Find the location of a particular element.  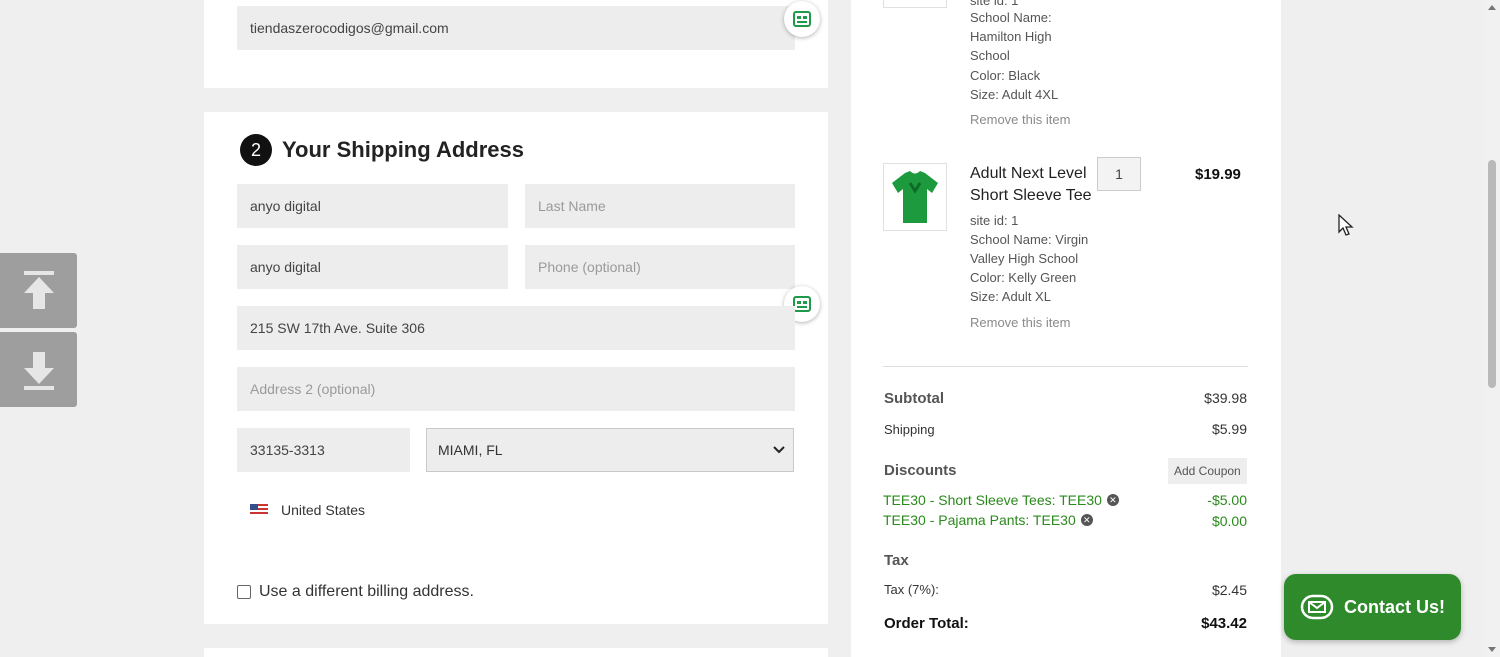

discount1-label: TEE30 - Short Sleeve Tees: TEE30 is located at coordinates (992, 500).